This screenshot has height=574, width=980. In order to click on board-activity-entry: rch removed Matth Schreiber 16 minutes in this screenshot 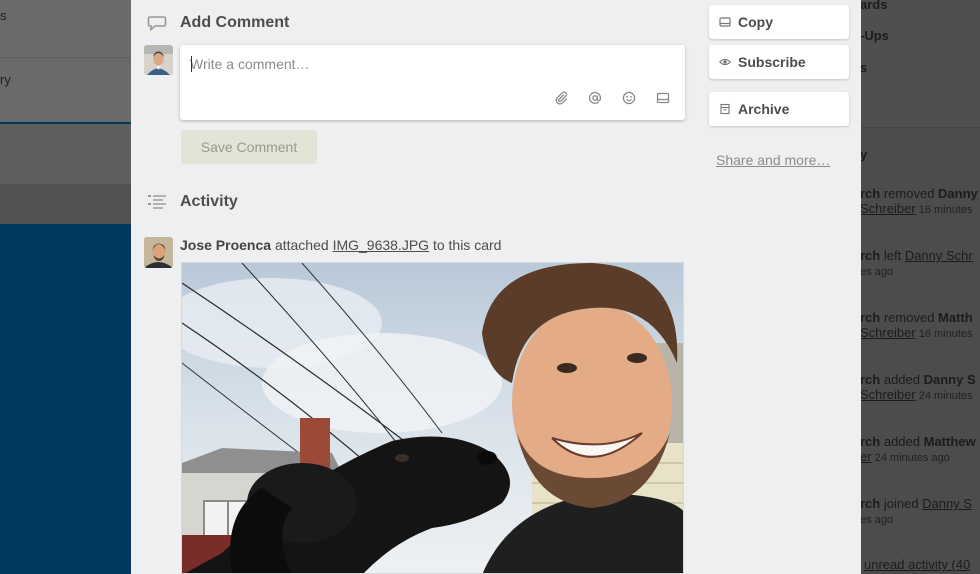, I will do `click(916, 325)`.